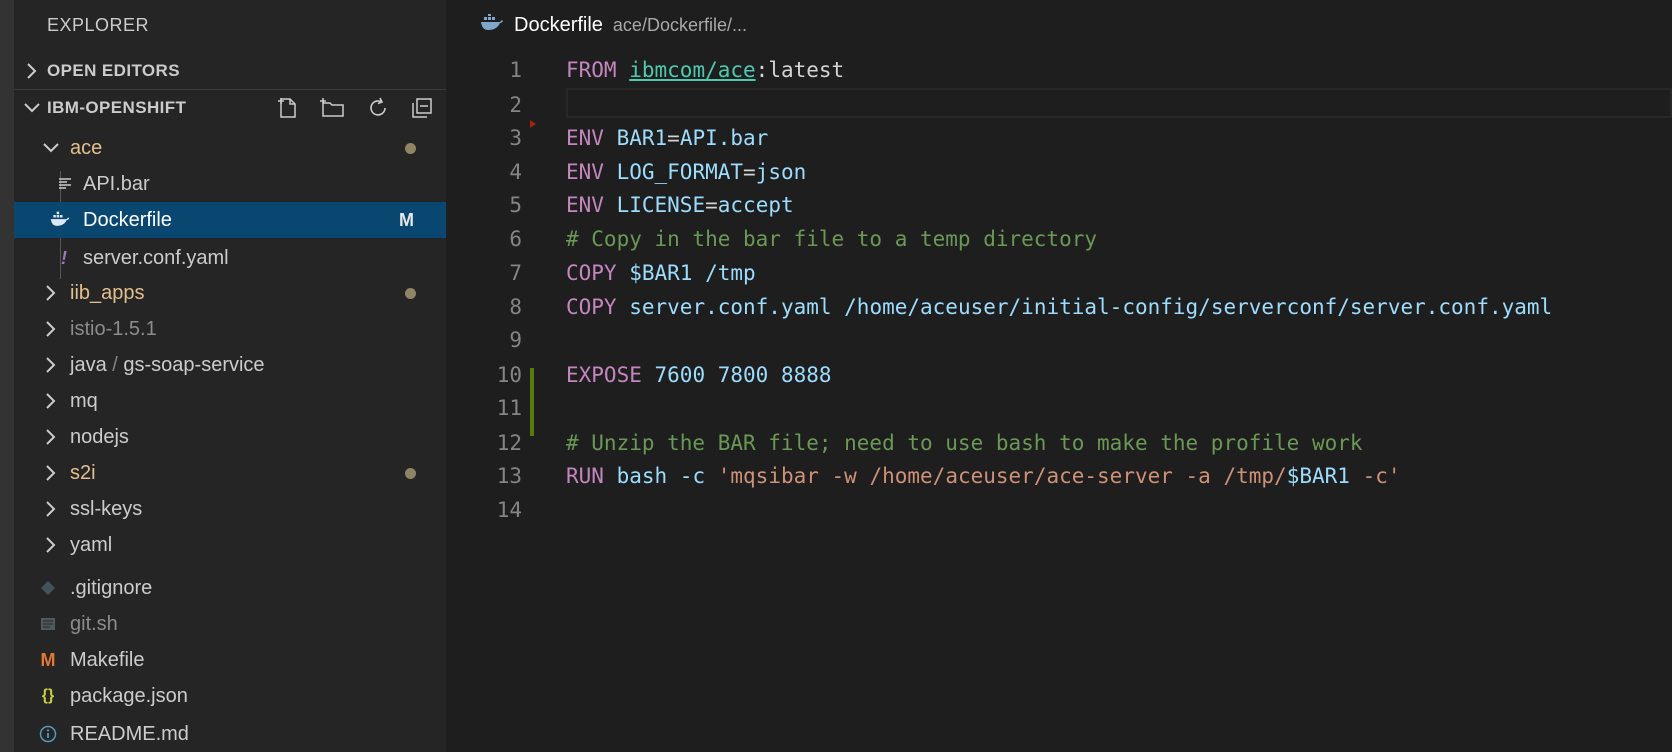 The width and height of the screenshot is (1672, 752). What do you see at coordinates (116, 183) in the screenshot?
I see `tree-file-label: API.bar` at bounding box center [116, 183].